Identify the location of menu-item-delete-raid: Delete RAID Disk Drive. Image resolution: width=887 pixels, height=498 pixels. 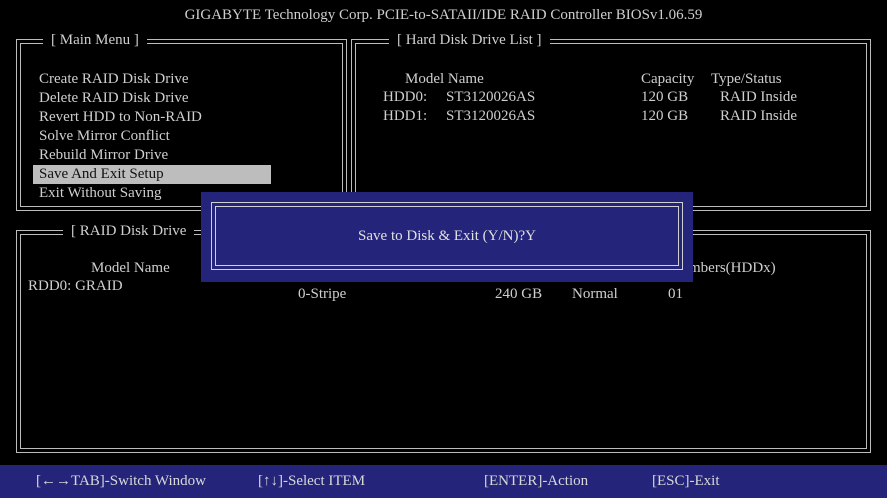
(152, 98).